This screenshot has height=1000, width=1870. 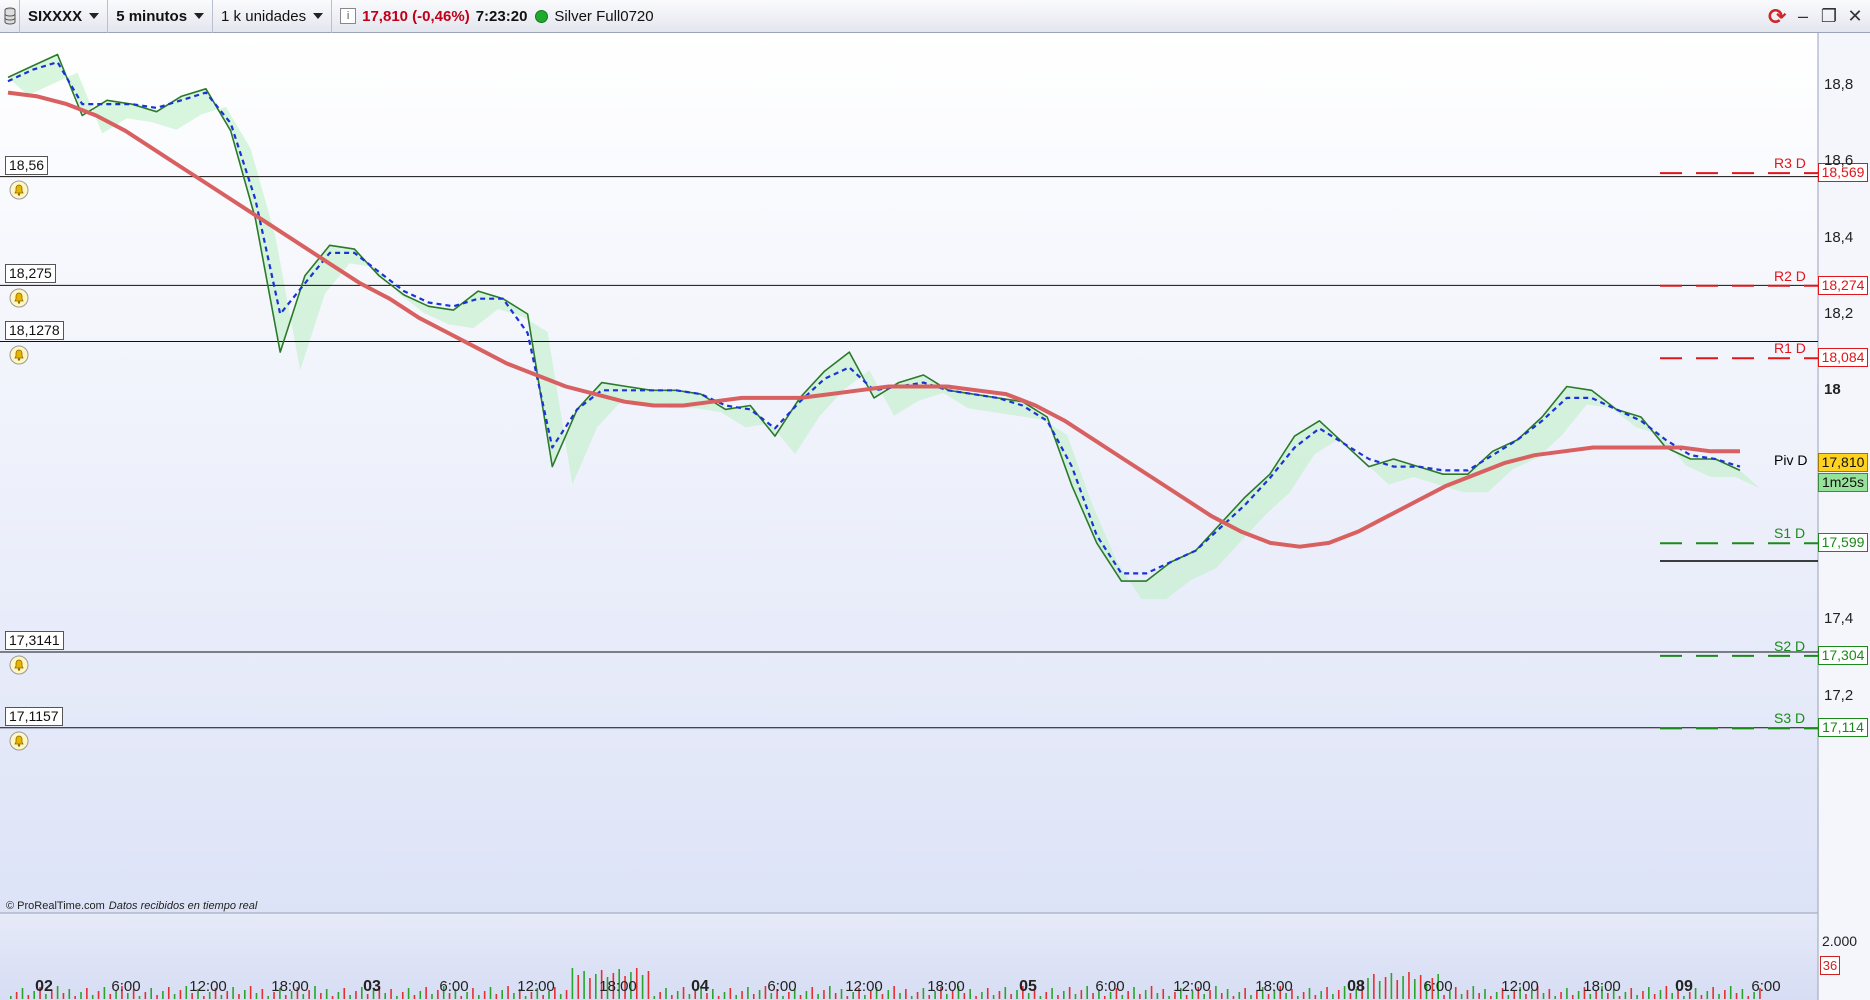 What do you see at coordinates (10, 16) in the screenshot?
I see `database-icon` at bounding box center [10, 16].